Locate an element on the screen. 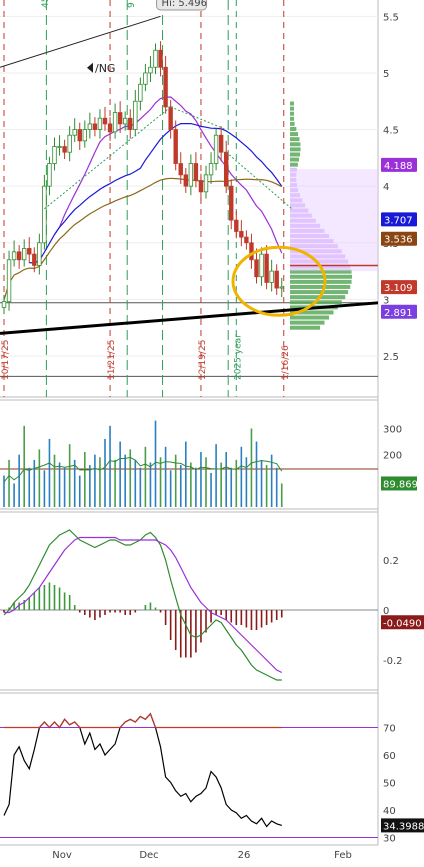  volume-tick-label: 200 is located at coordinates (392, 456).